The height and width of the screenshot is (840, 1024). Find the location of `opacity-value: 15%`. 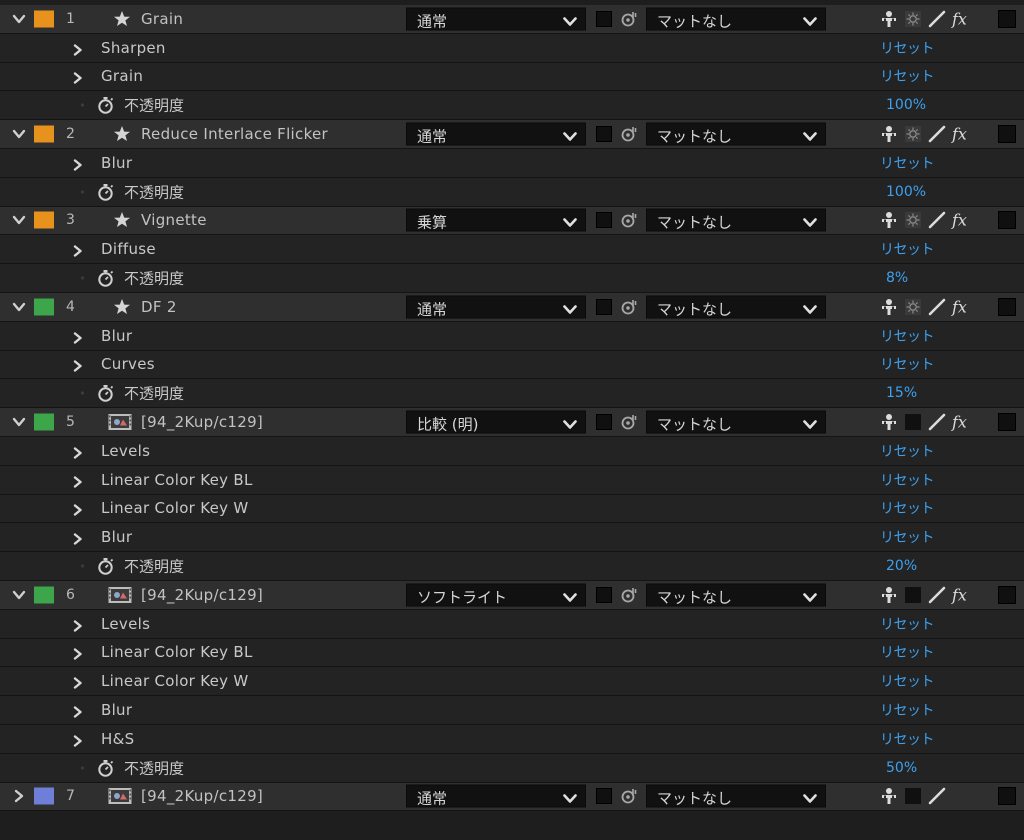

opacity-value: 15% is located at coordinates (901, 393).